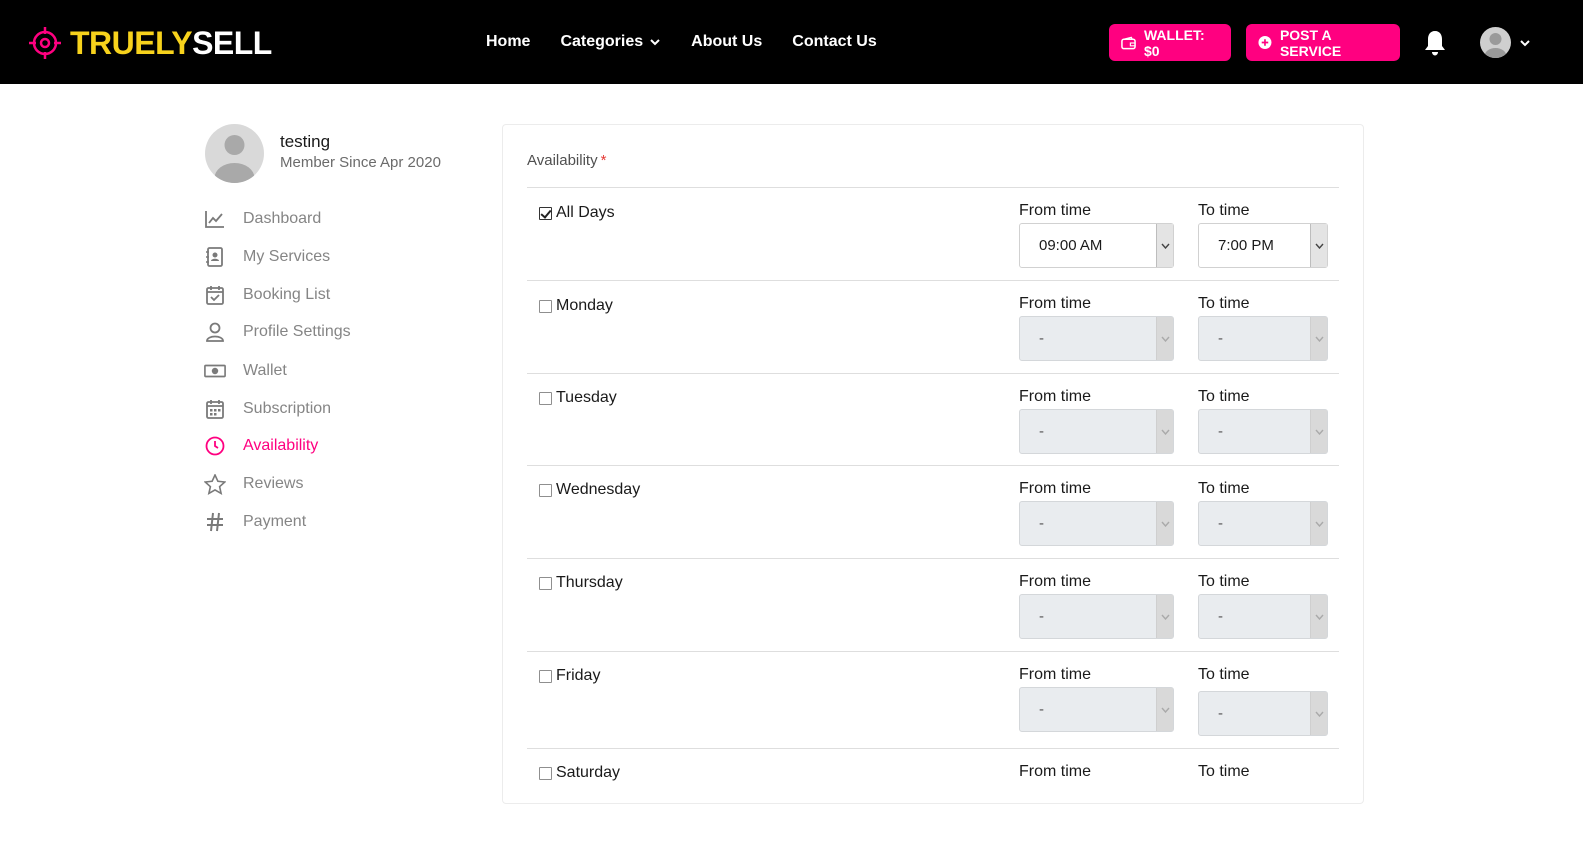 The height and width of the screenshot is (841, 1583). I want to click on sidebar-item-label: Availability, so click(281, 445).